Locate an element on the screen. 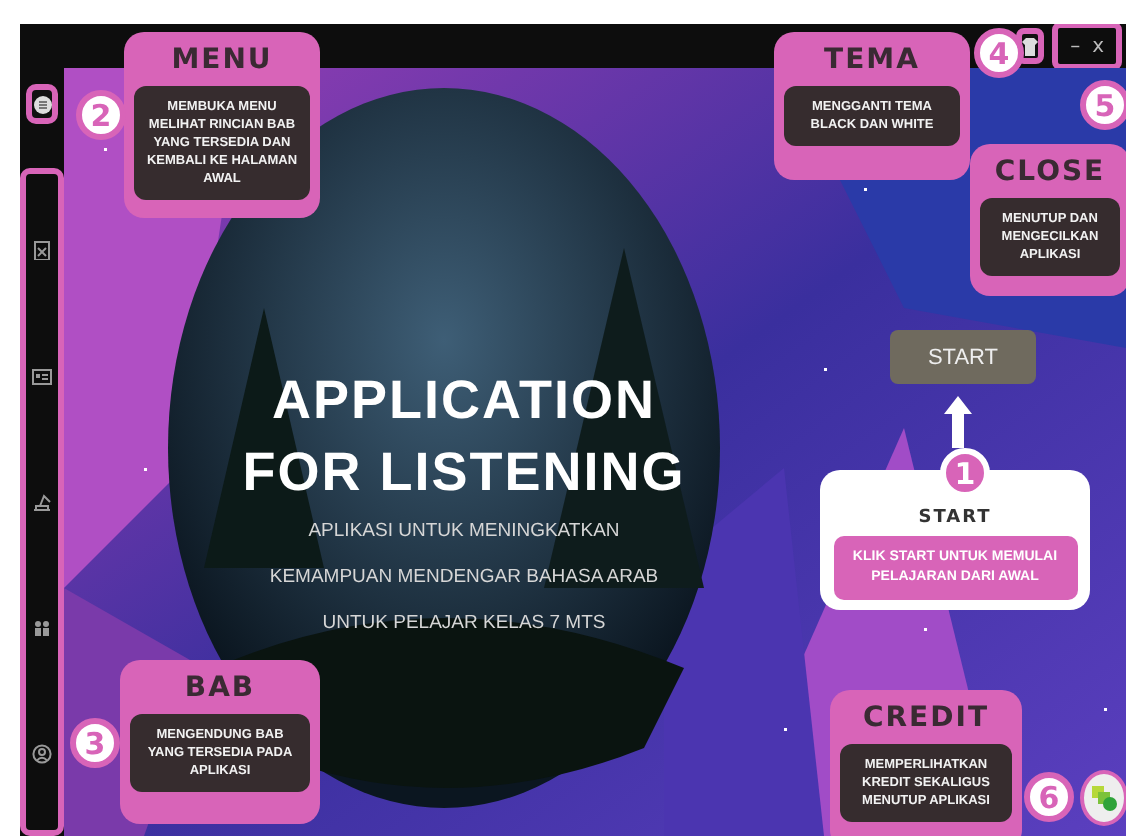 Image resolution: width=1126 pixels, height=836 pixels. close-button: x is located at coordinates (1098, 46).